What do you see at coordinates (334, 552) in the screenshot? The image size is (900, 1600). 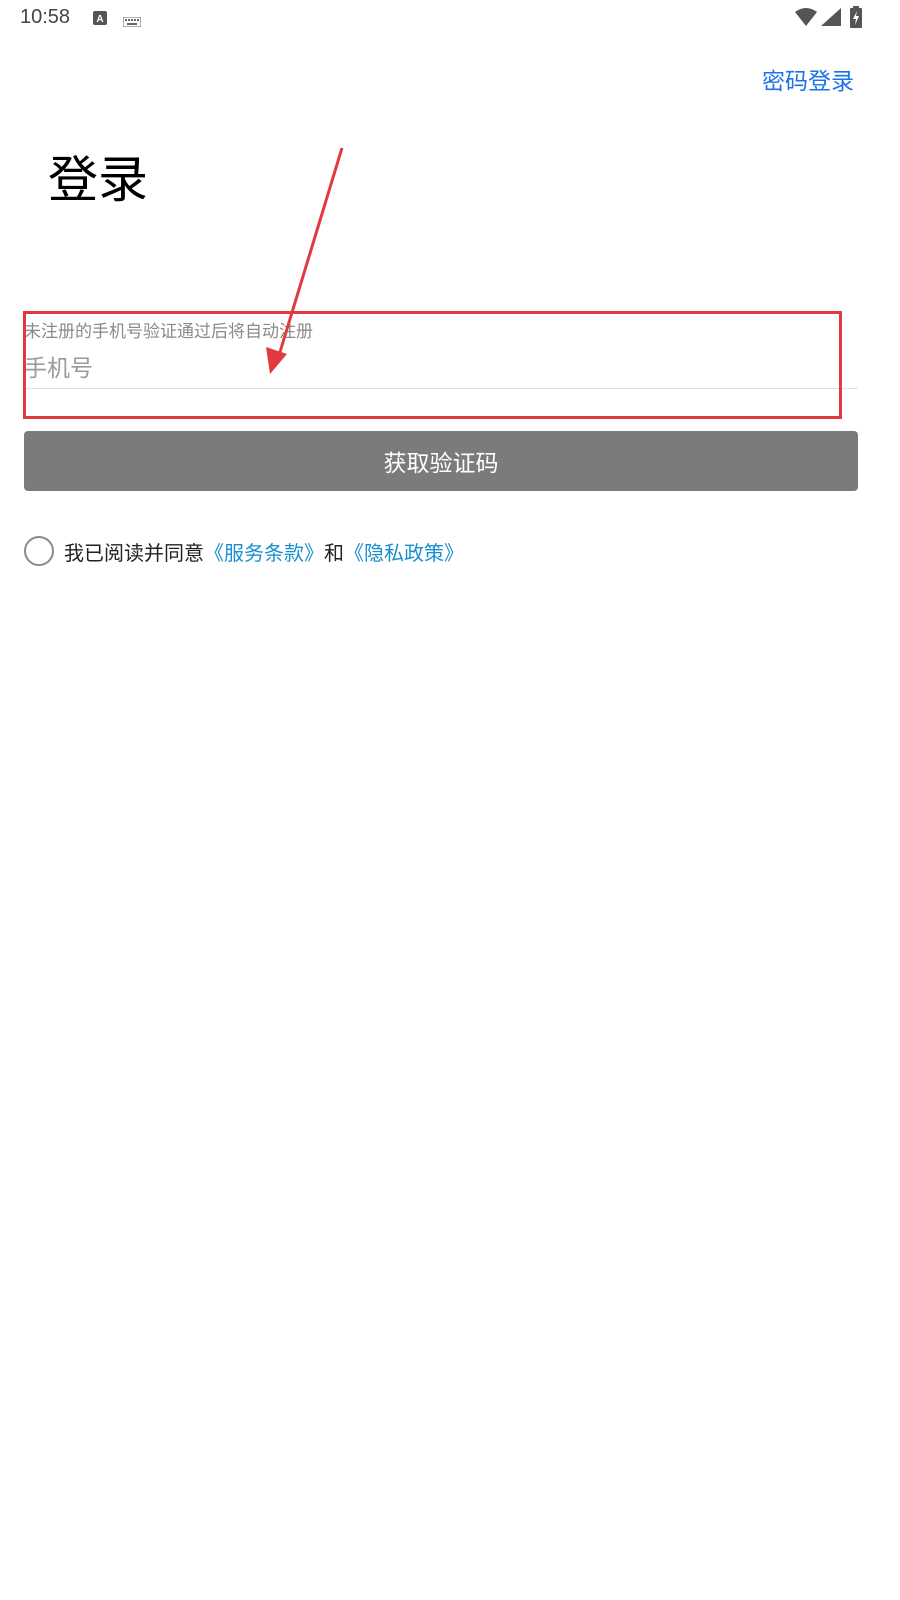 I see `agreement-conjunction: 和` at bounding box center [334, 552].